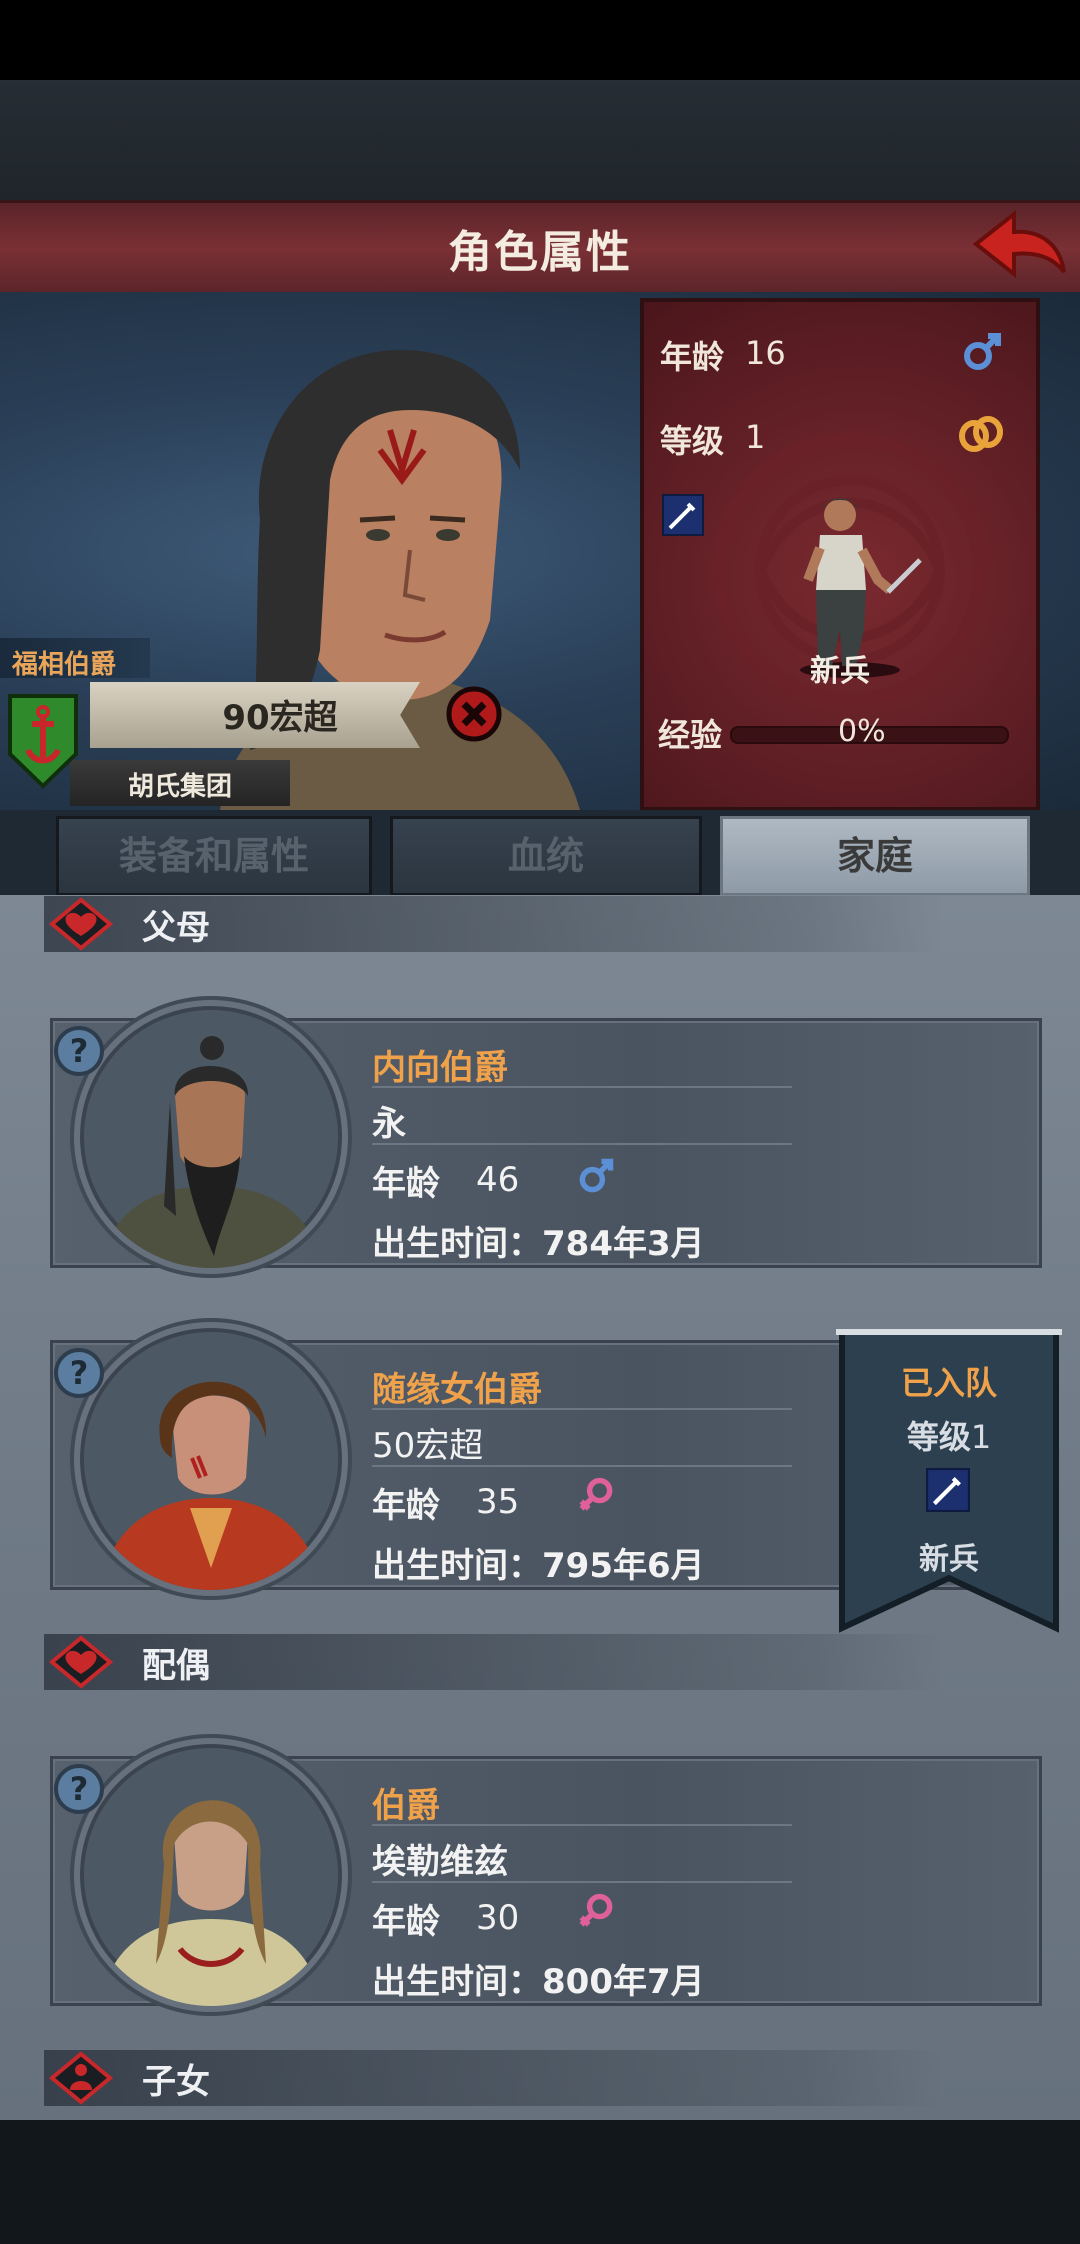 The image size is (1080, 2244). I want to click on father-age: 46, so click(498, 1180).